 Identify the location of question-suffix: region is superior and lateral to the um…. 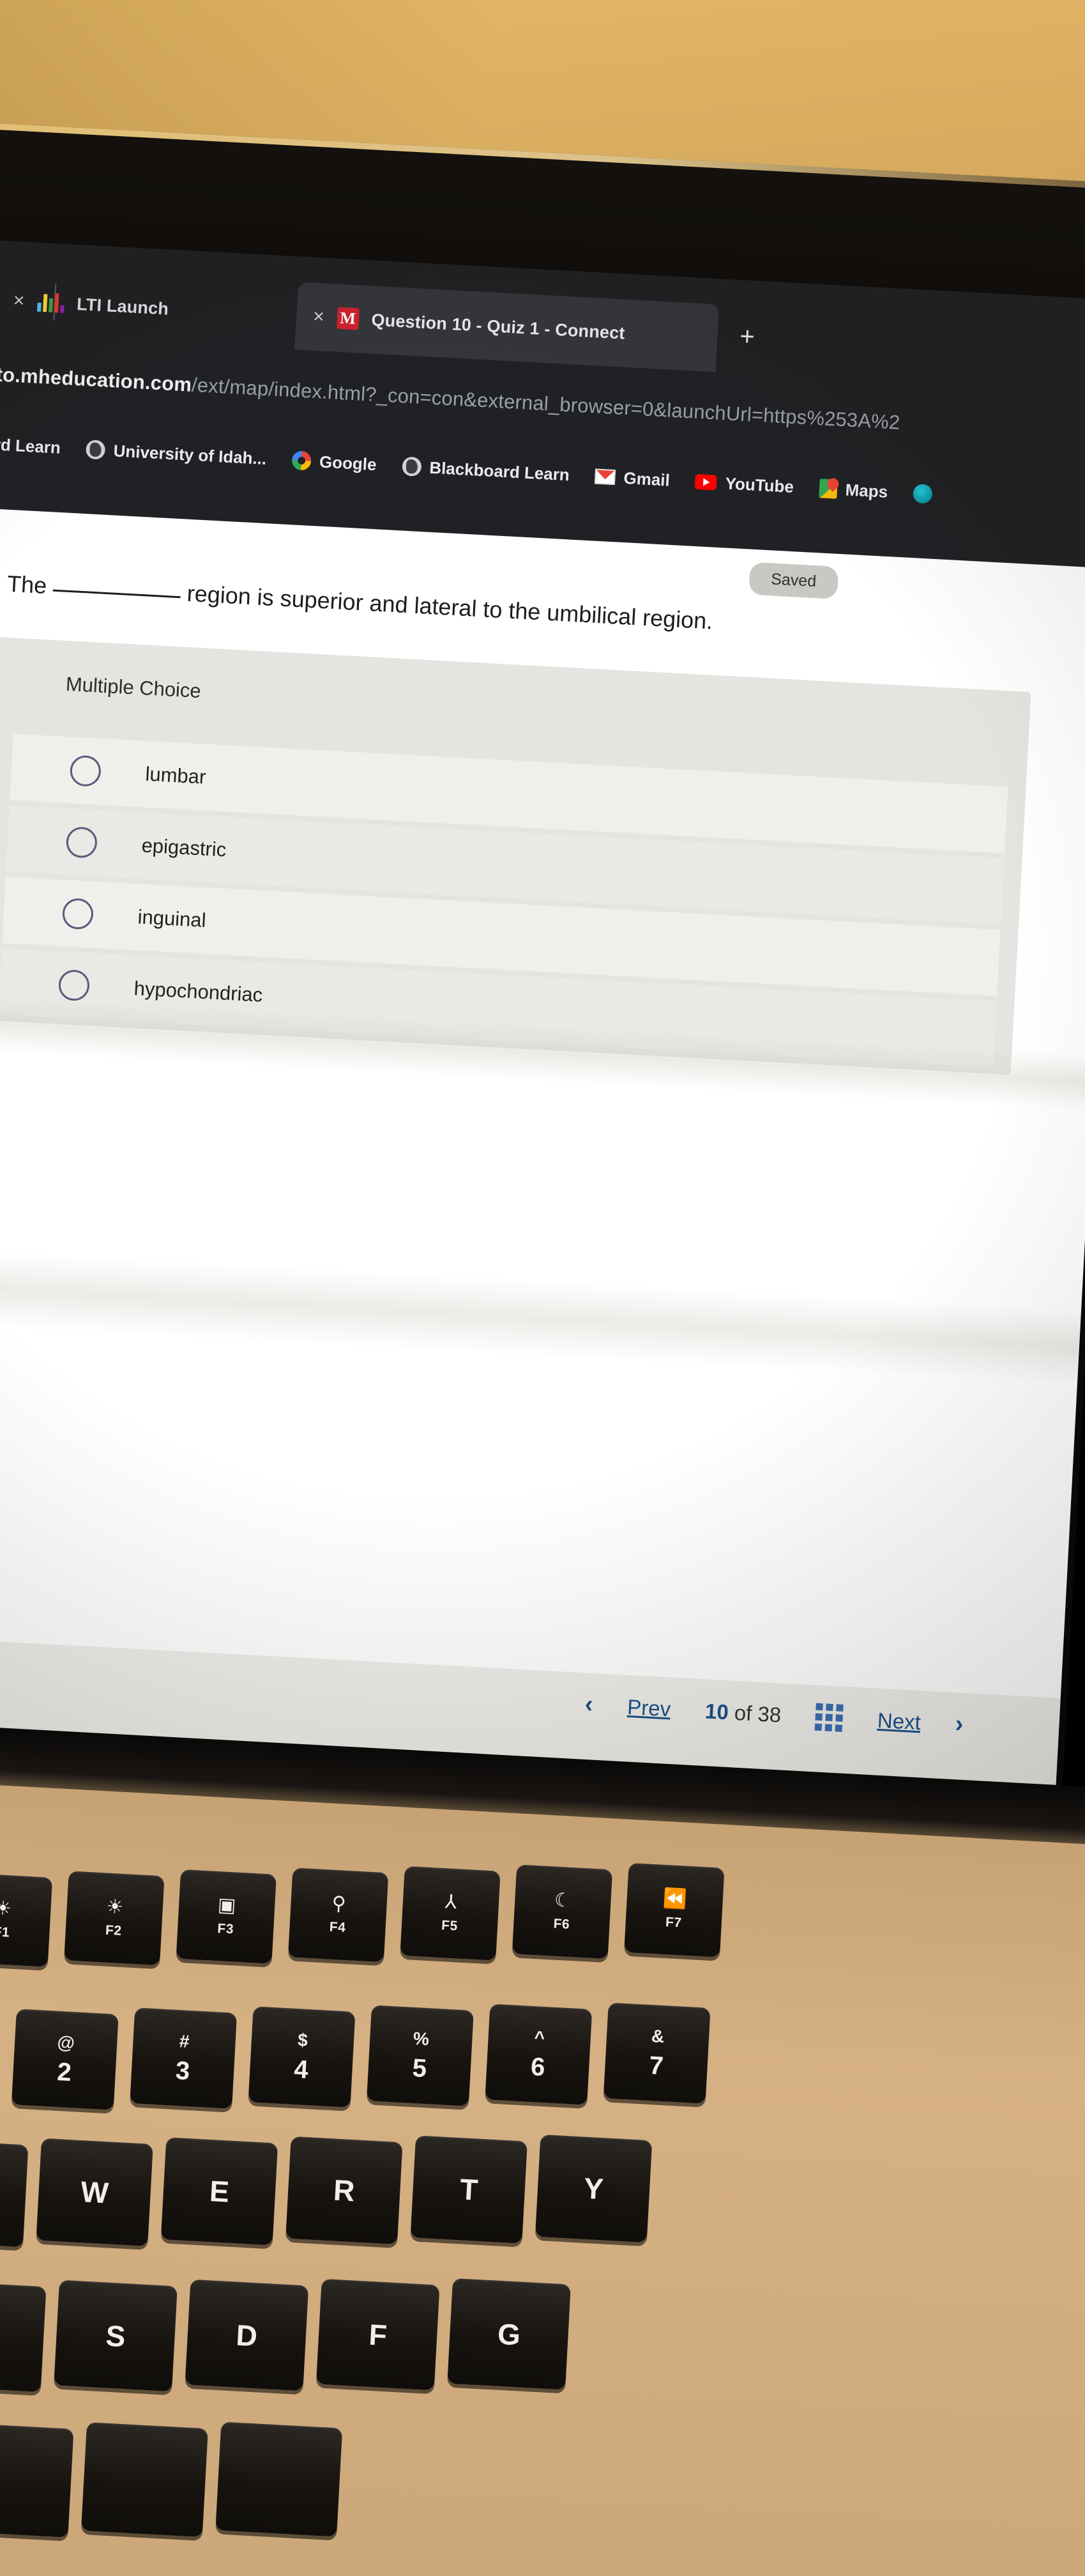
(450, 606).